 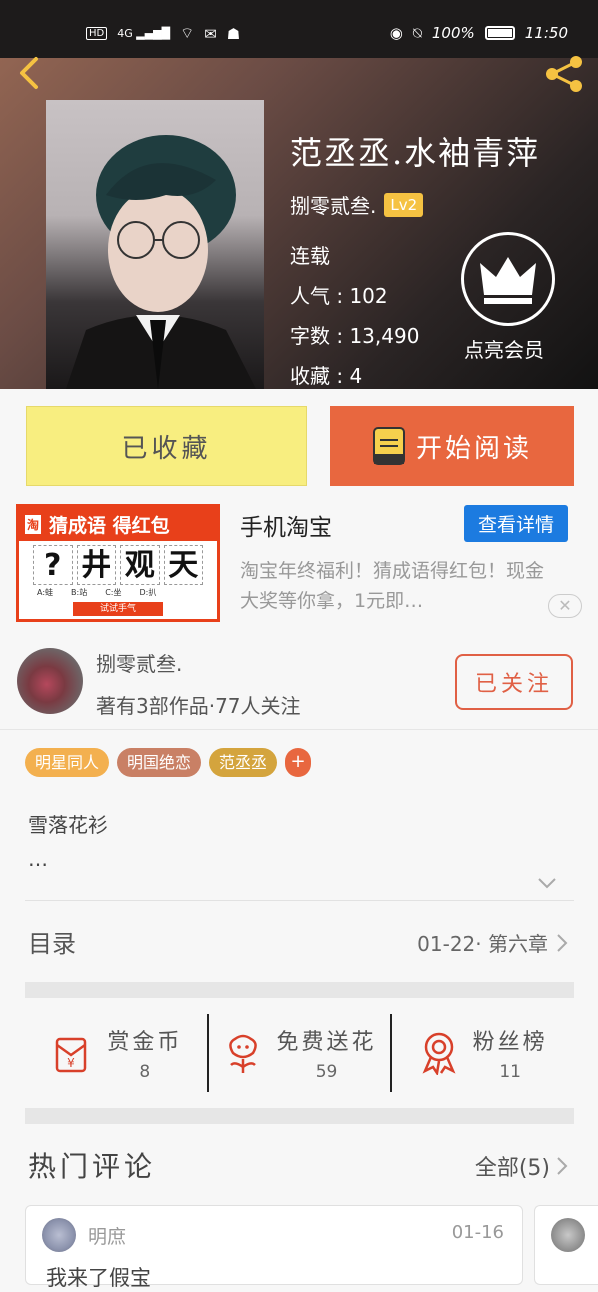 What do you see at coordinates (499, 33) in the screenshot?
I see `battery-icon` at bounding box center [499, 33].